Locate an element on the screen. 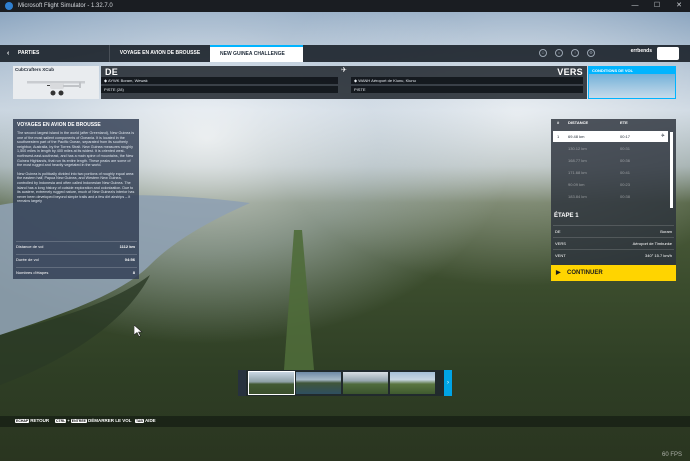 The width and height of the screenshot is (690, 461). hint-start-label: DÉMARRER LE VOL is located at coordinates (110, 420).